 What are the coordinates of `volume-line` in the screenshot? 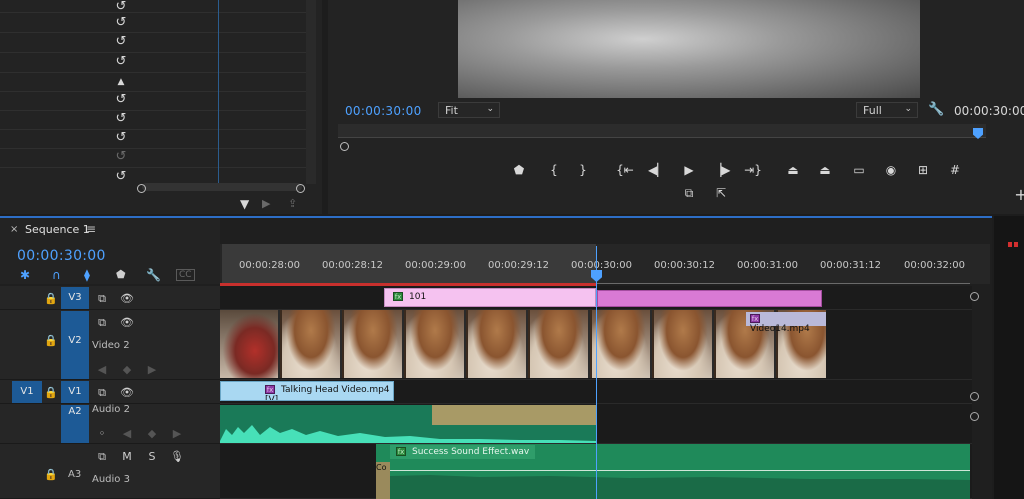 It's located at (673, 470).